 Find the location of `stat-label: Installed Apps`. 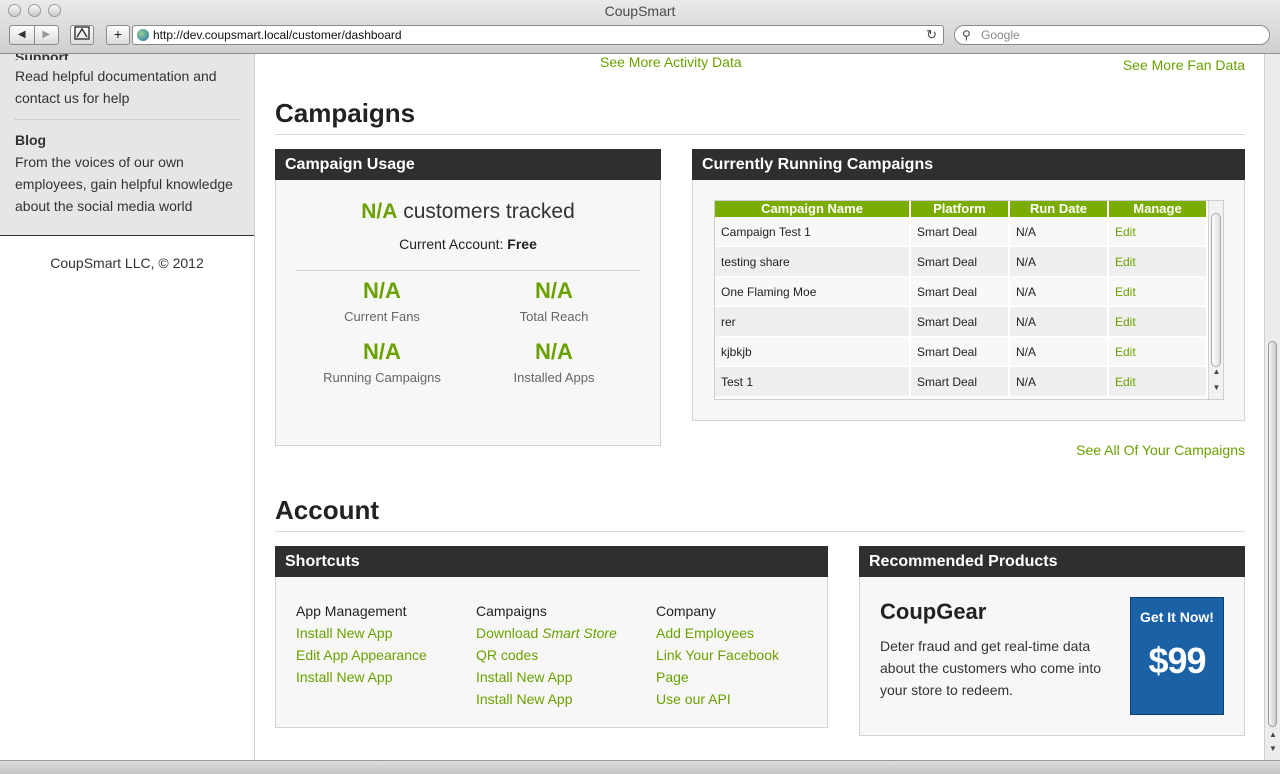

stat-label: Installed Apps is located at coordinates (554, 377).